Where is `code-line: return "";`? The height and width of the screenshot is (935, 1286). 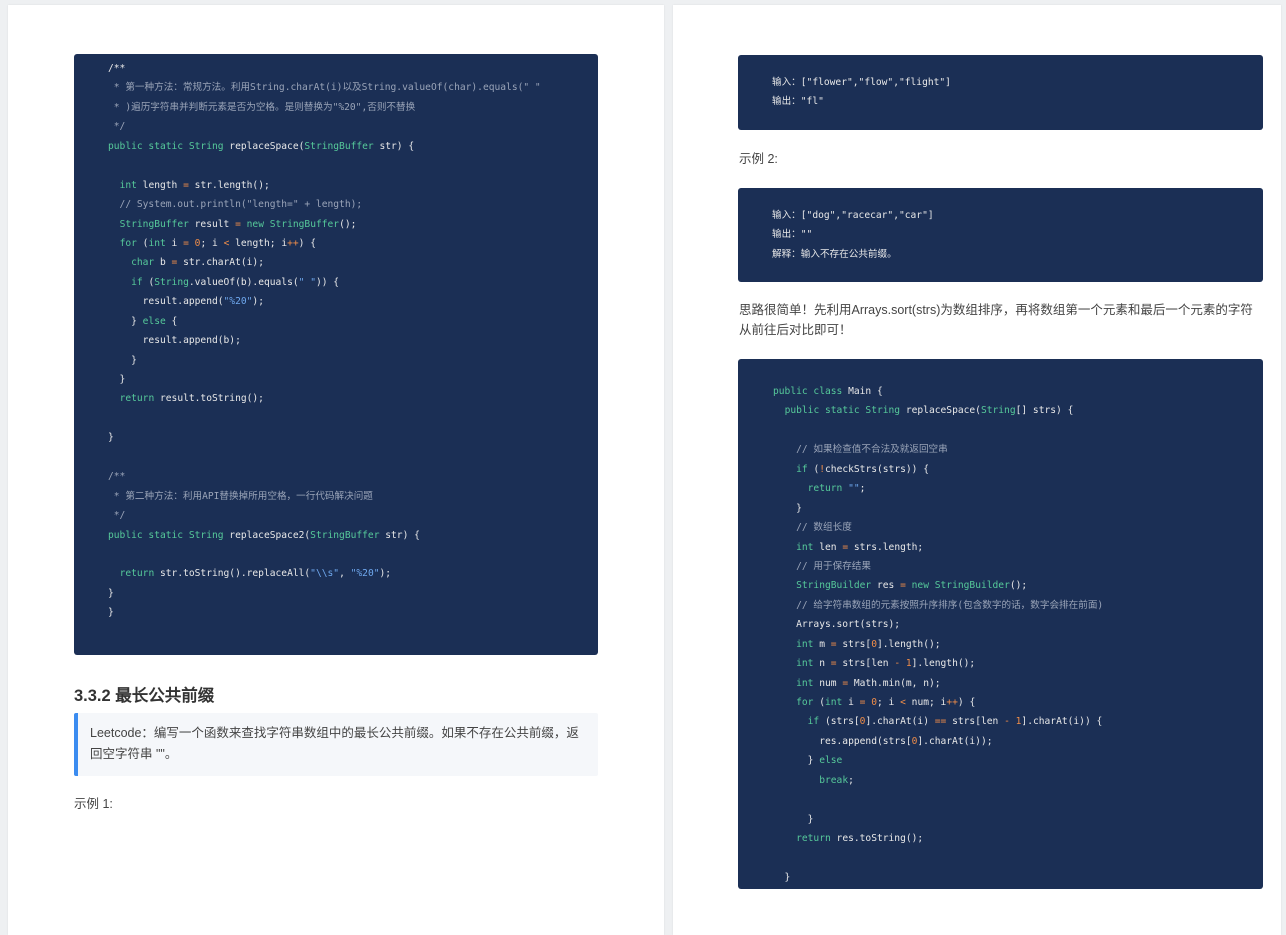 code-line: return ""; is located at coordinates (1018, 488).